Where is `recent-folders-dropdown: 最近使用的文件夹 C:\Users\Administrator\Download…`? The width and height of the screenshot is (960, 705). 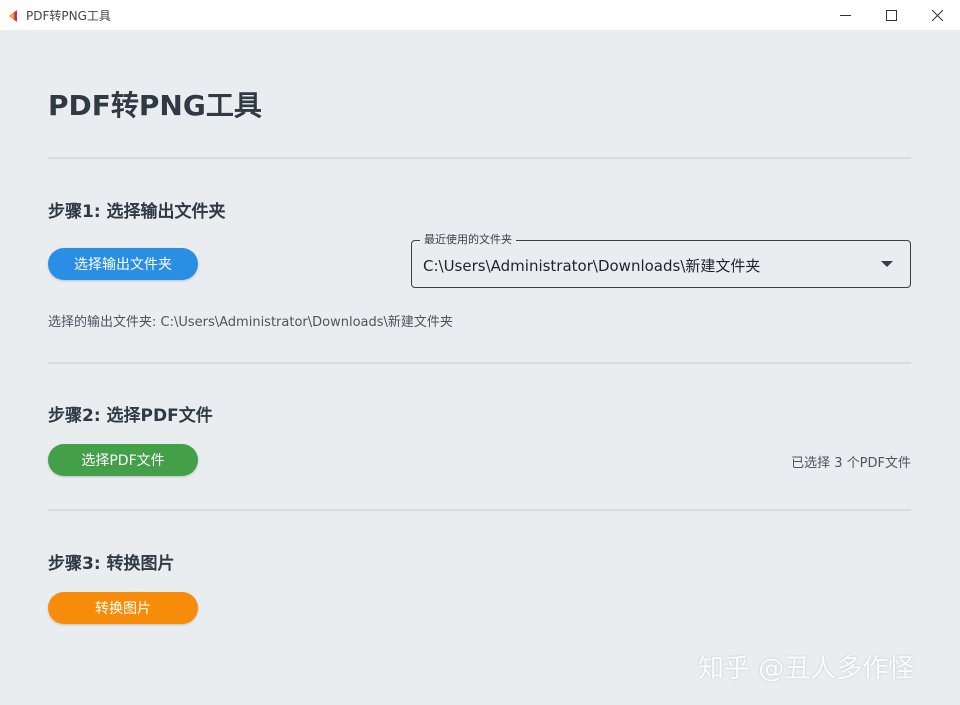
recent-folders-dropdown: 最近使用的文件夹 C:\Users\Administrator\Download… is located at coordinates (661, 260).